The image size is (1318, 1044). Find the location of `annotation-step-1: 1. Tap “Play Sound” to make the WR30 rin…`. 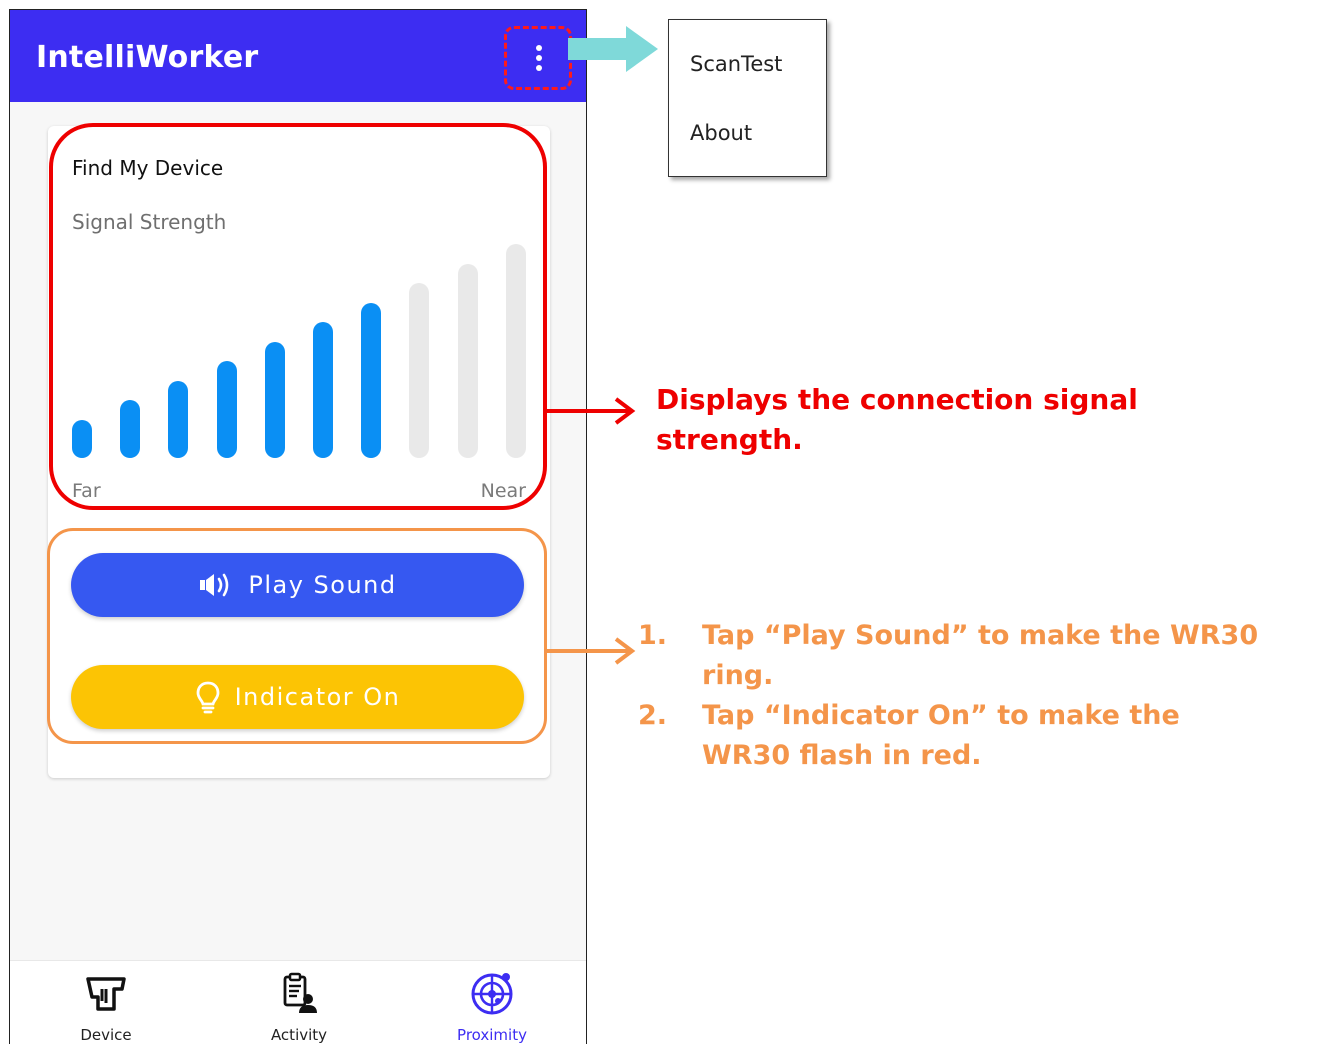

annotation-step-1: 1. Tap “Play Sound” to make the WR30 rin… is located at coordinates (948, 655).